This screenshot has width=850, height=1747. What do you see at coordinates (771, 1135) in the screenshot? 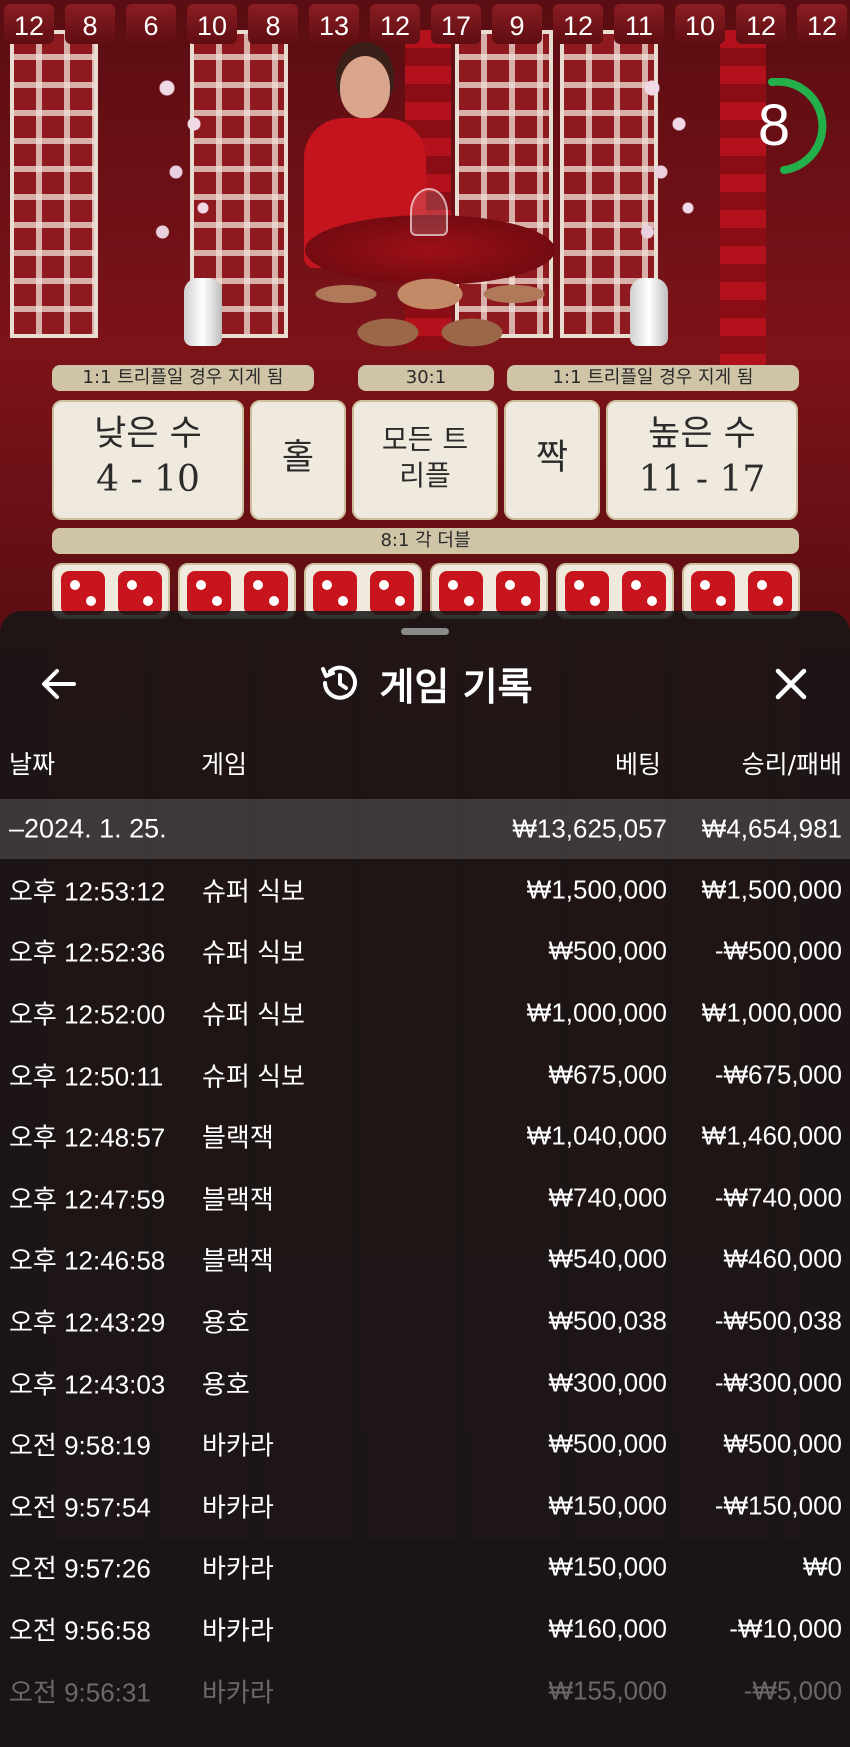
I see `row-winloss: ₩1,460,000` at bounding box center [771, 1135].